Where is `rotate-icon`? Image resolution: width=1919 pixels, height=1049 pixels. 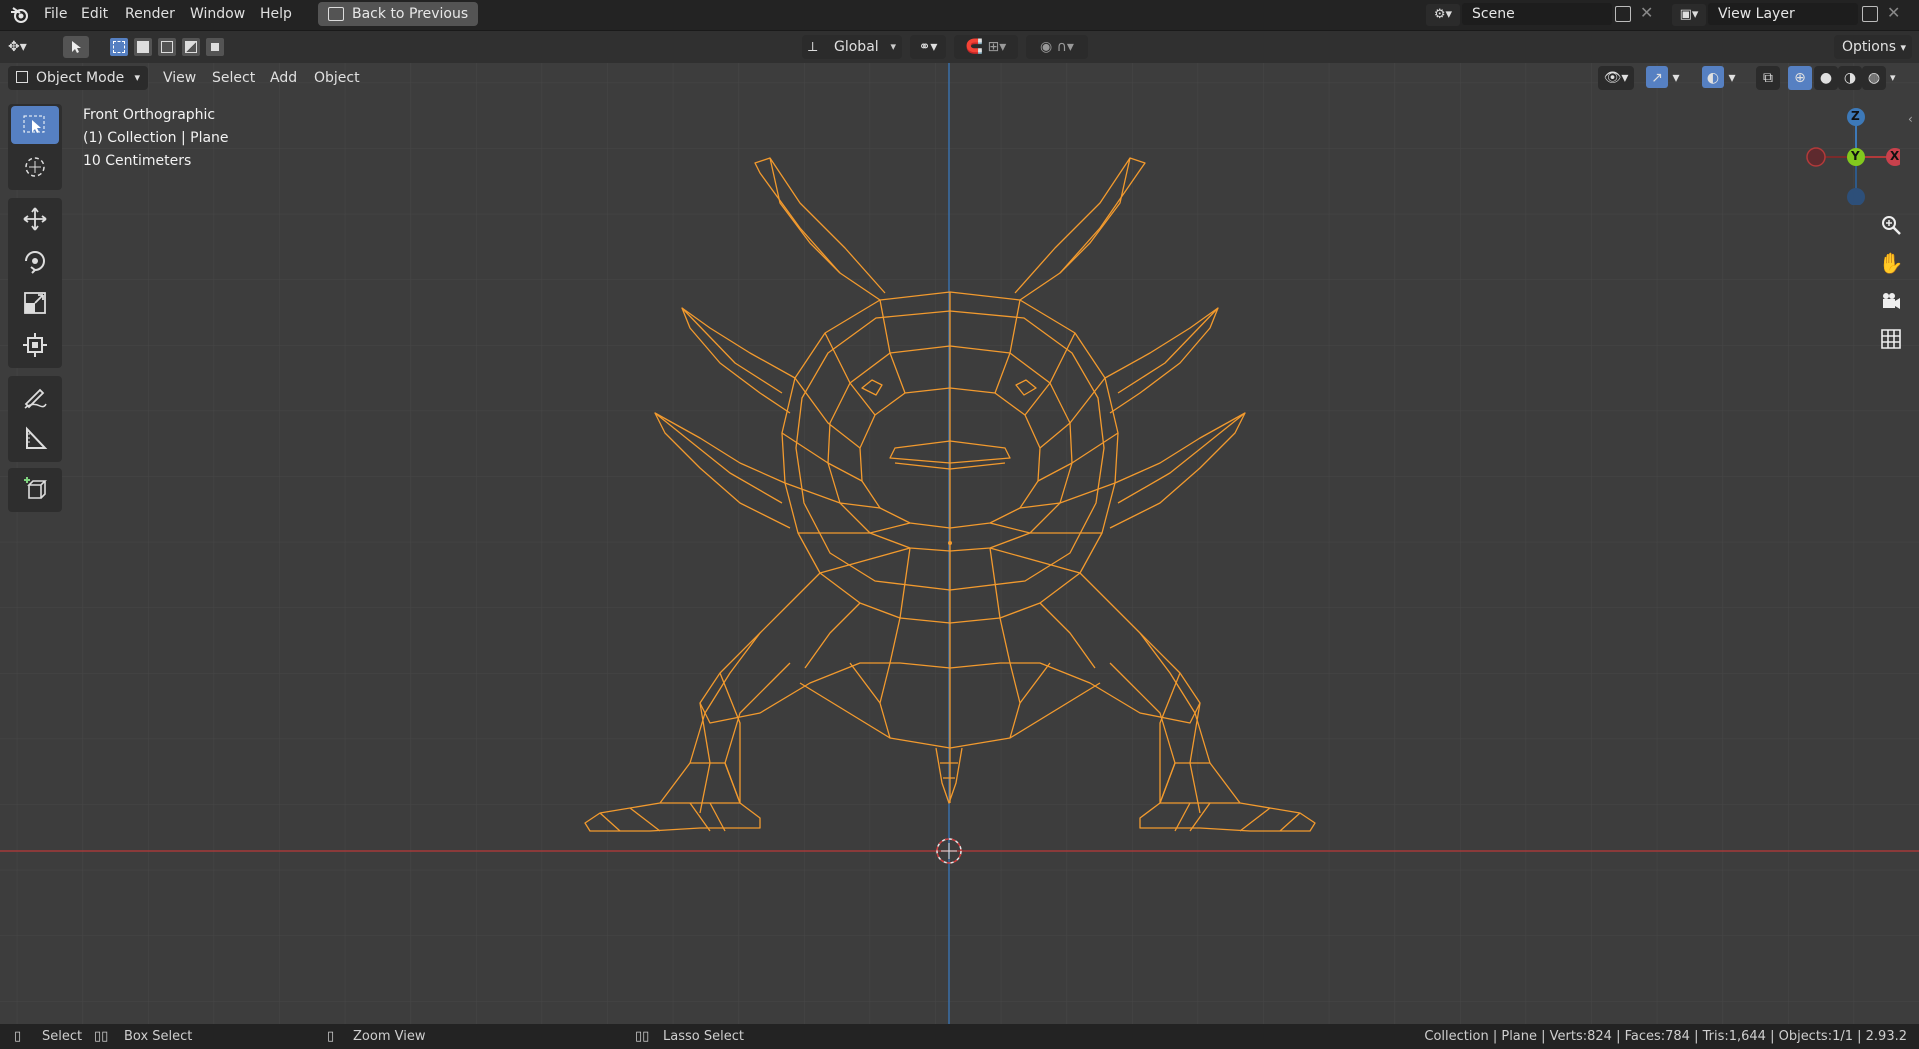
rotate-icon is located at coordinates (35, 262).